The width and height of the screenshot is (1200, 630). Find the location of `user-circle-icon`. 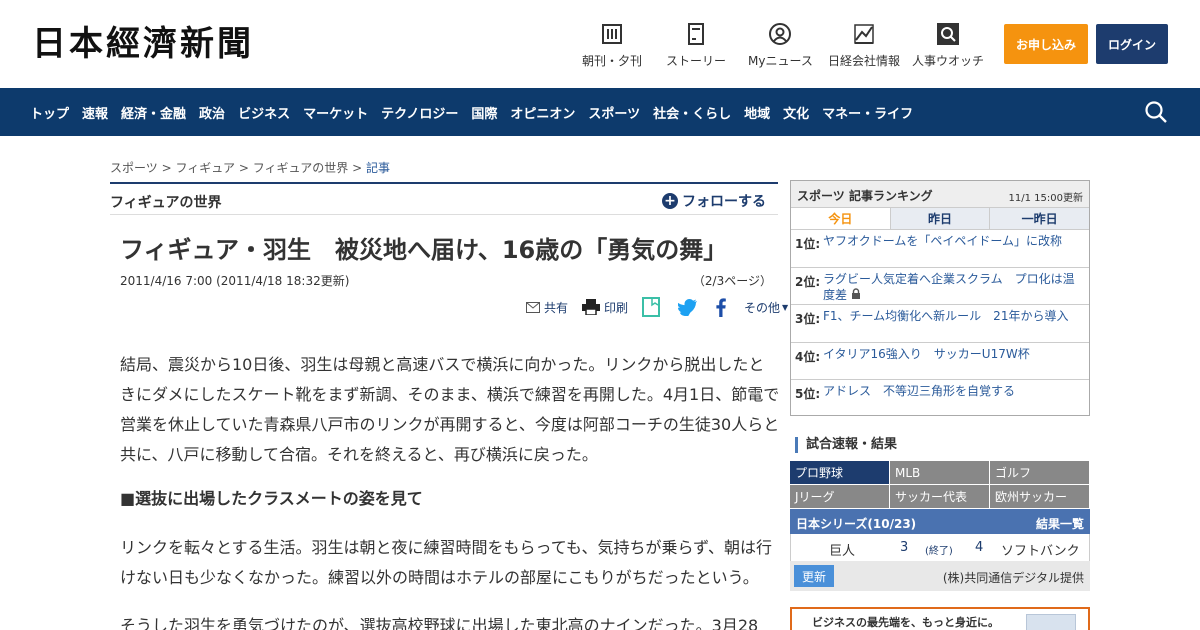

user-circle-icon is located at coordinates (780, 34).